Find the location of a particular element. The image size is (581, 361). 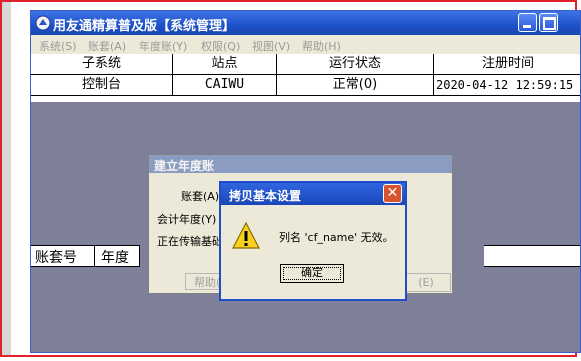

menu-view: 视图(V) is located at coordinates (271, 46).